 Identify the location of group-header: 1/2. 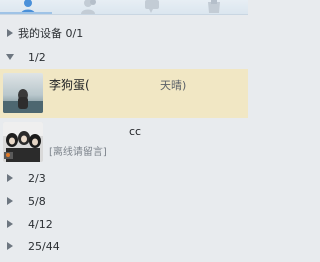
(124, 57).